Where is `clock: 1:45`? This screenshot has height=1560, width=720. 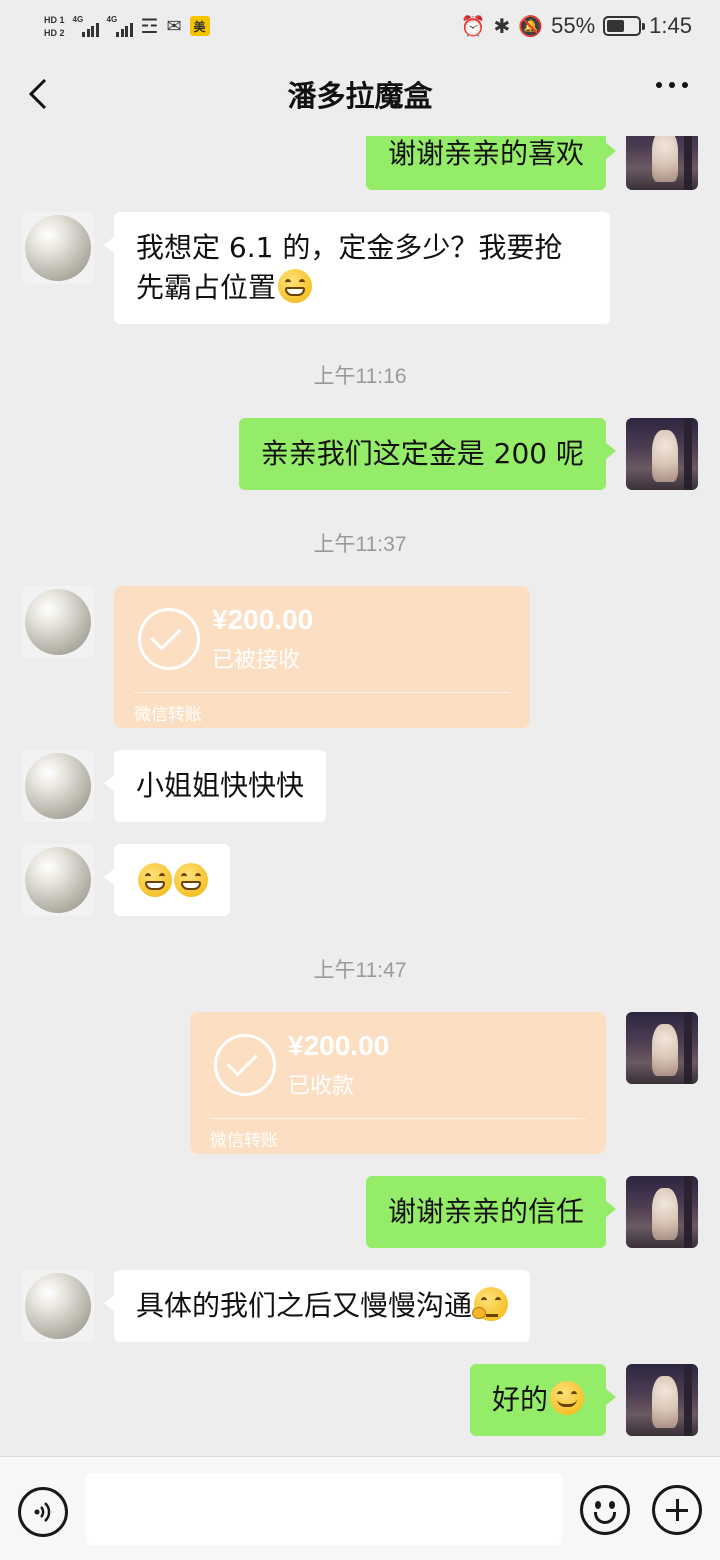
clock: 1:45 is located at coordinates (670, 25).